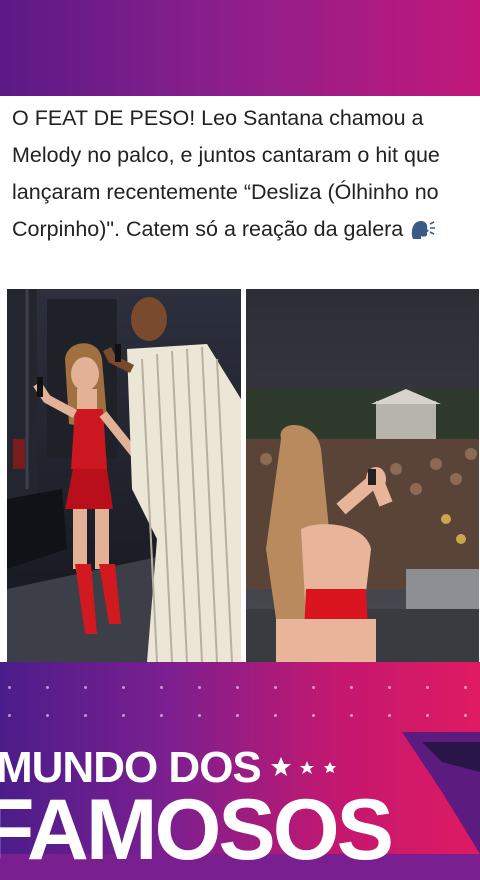  What do you see at coordinates (197, 830) in the screenshot?
I see `brand-title-line2: FAMOSOS` at bounding box center [197, 830].